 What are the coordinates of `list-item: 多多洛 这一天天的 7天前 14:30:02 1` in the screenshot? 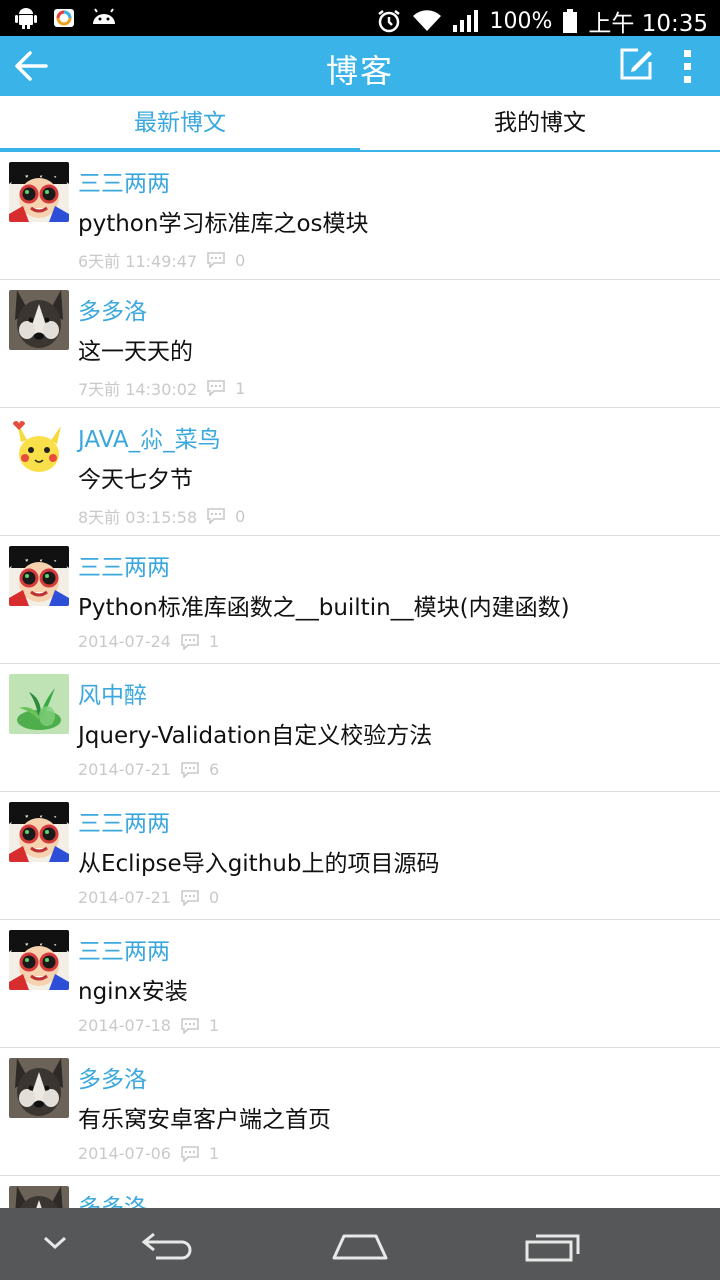 It's located at (360, 344).